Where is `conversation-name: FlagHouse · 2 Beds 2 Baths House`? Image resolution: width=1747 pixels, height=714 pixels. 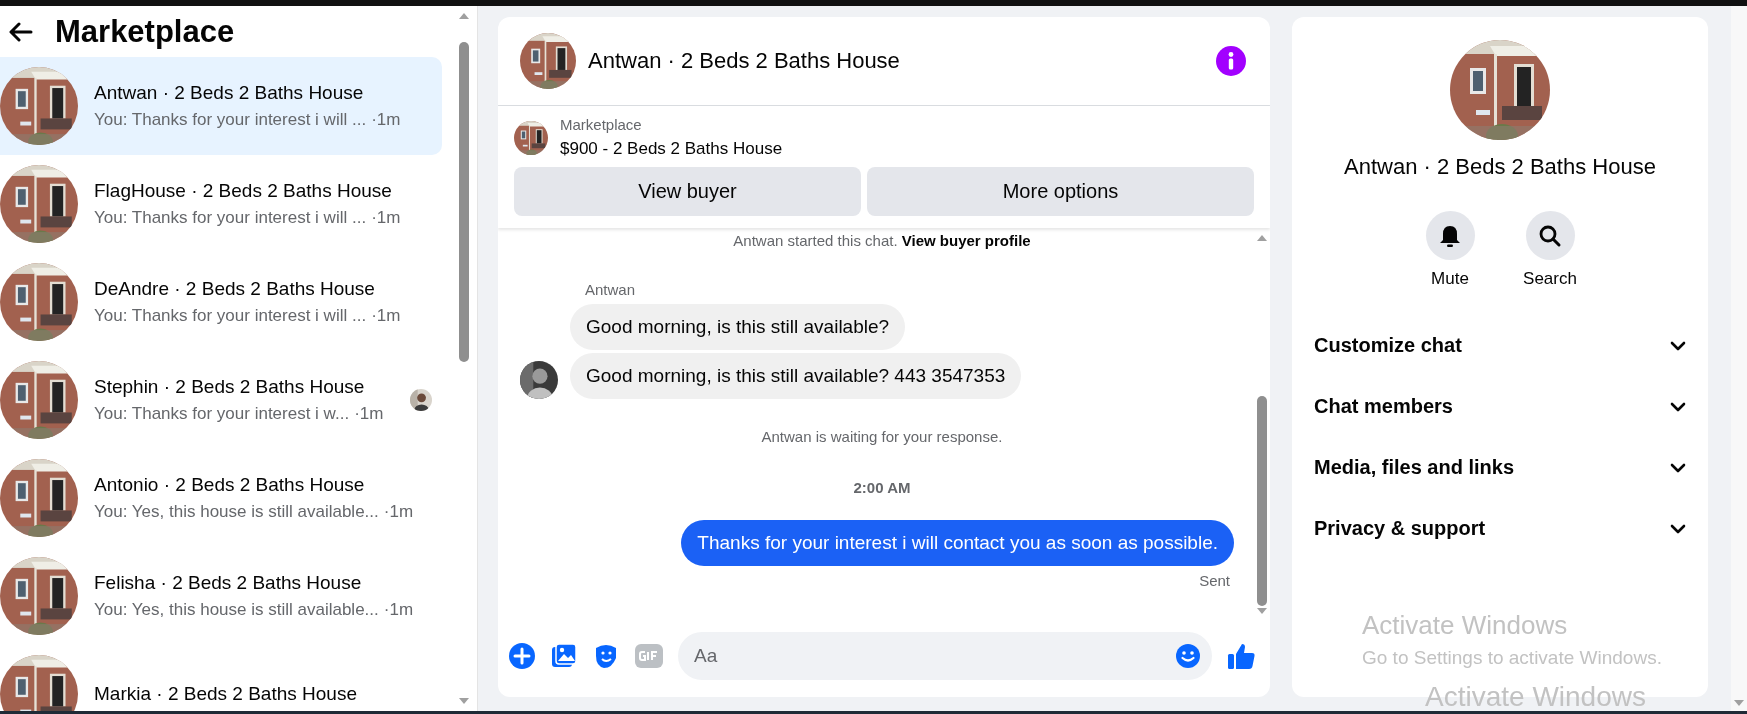
conversation-name: FlagHouse · 2 Beds 2 Baths House is located at coordinates (243, 191).